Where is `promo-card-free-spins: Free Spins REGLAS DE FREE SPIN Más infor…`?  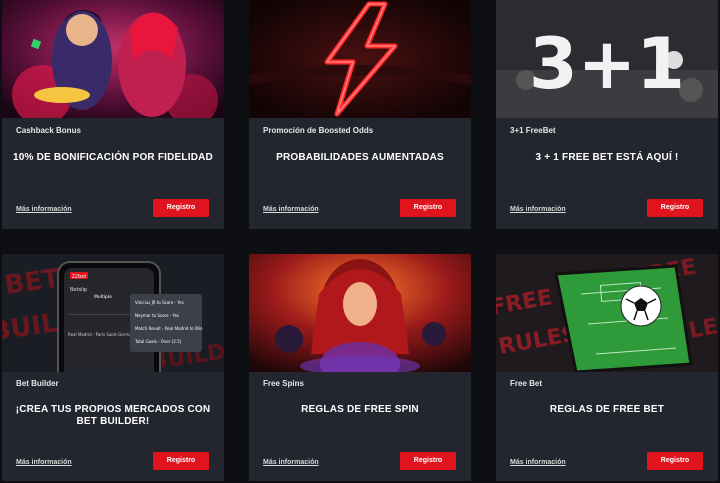
promo-card-free-spins: Free Spins REGLAS DE FREE SPIN Más infor… is located at coordinates (360, 367).